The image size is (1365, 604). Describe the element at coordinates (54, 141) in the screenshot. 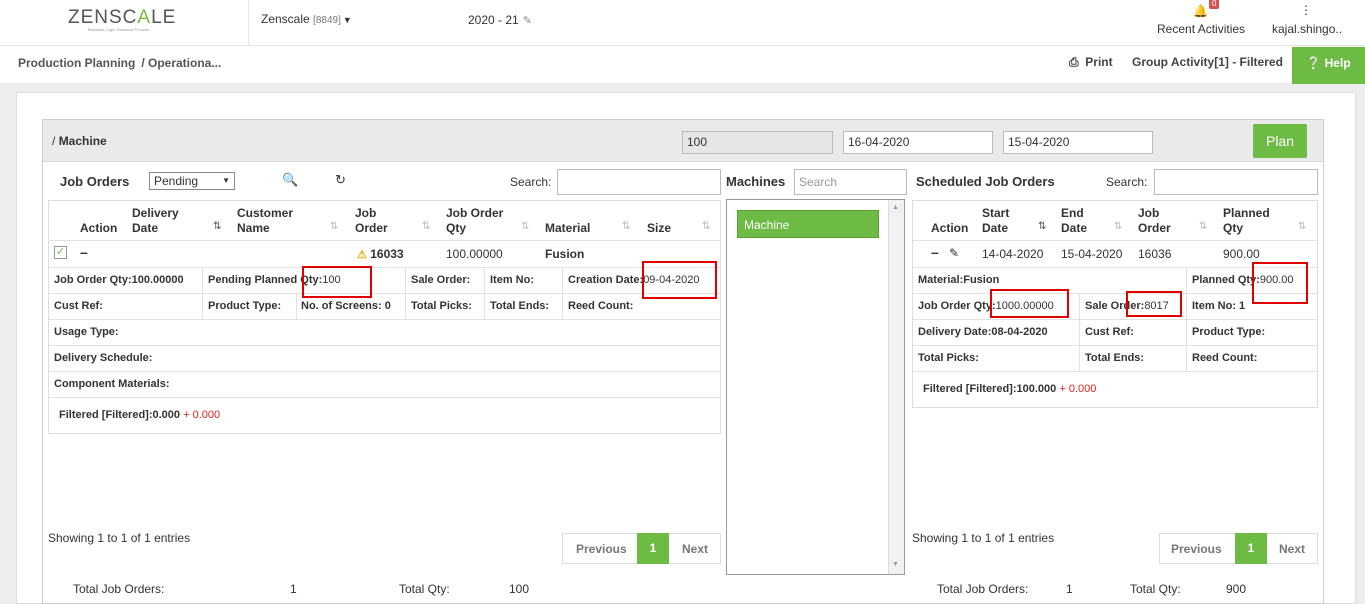

I see `title-prefix: /` at that location.